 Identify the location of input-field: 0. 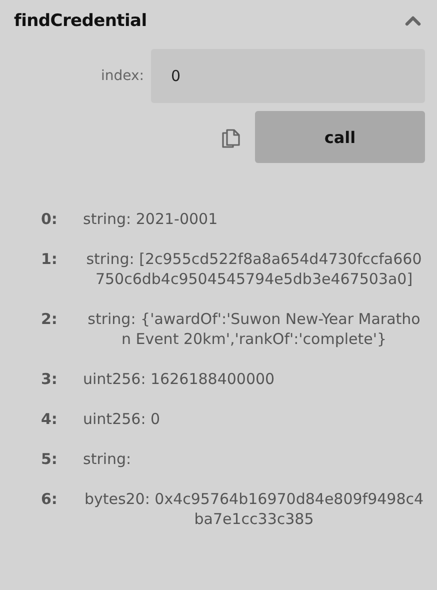
(288, 76).